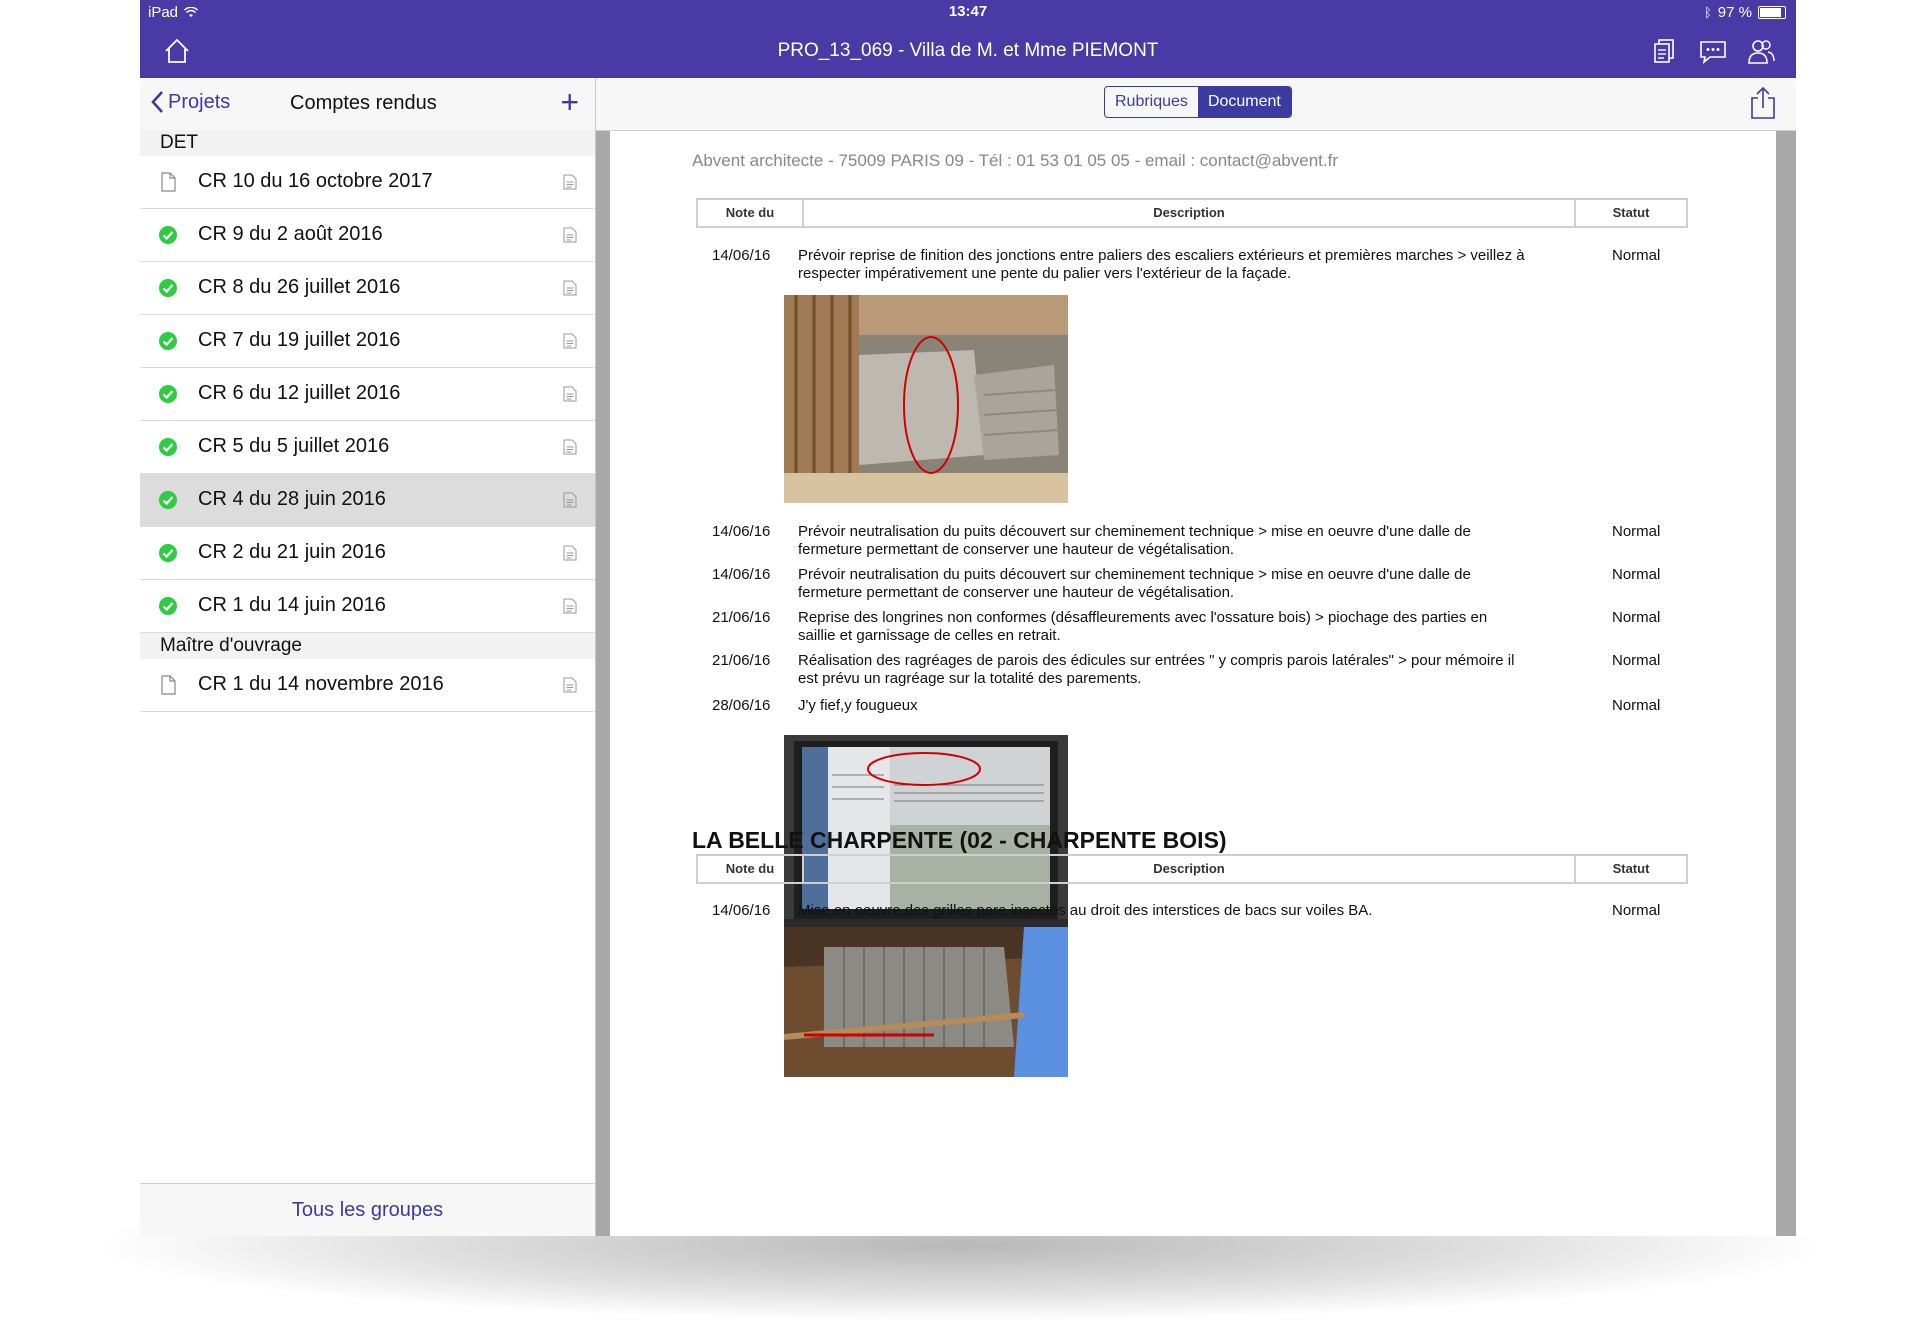 This screenshot has height=1334, width=1920. I want to click on report-row: CR 7 du 19 juillet 2016, so click(367, 341).